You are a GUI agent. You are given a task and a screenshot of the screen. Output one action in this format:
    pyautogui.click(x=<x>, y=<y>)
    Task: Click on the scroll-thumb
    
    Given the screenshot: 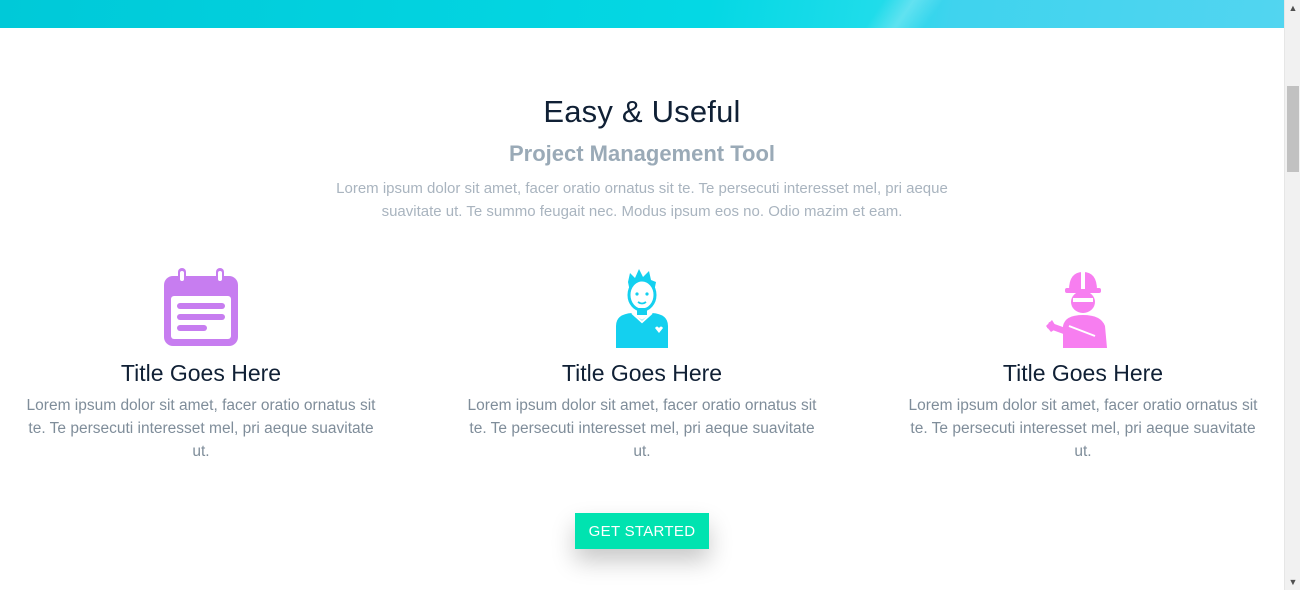 What is the action you would take?
    pyautogui.click(x=1293, y=129)
    